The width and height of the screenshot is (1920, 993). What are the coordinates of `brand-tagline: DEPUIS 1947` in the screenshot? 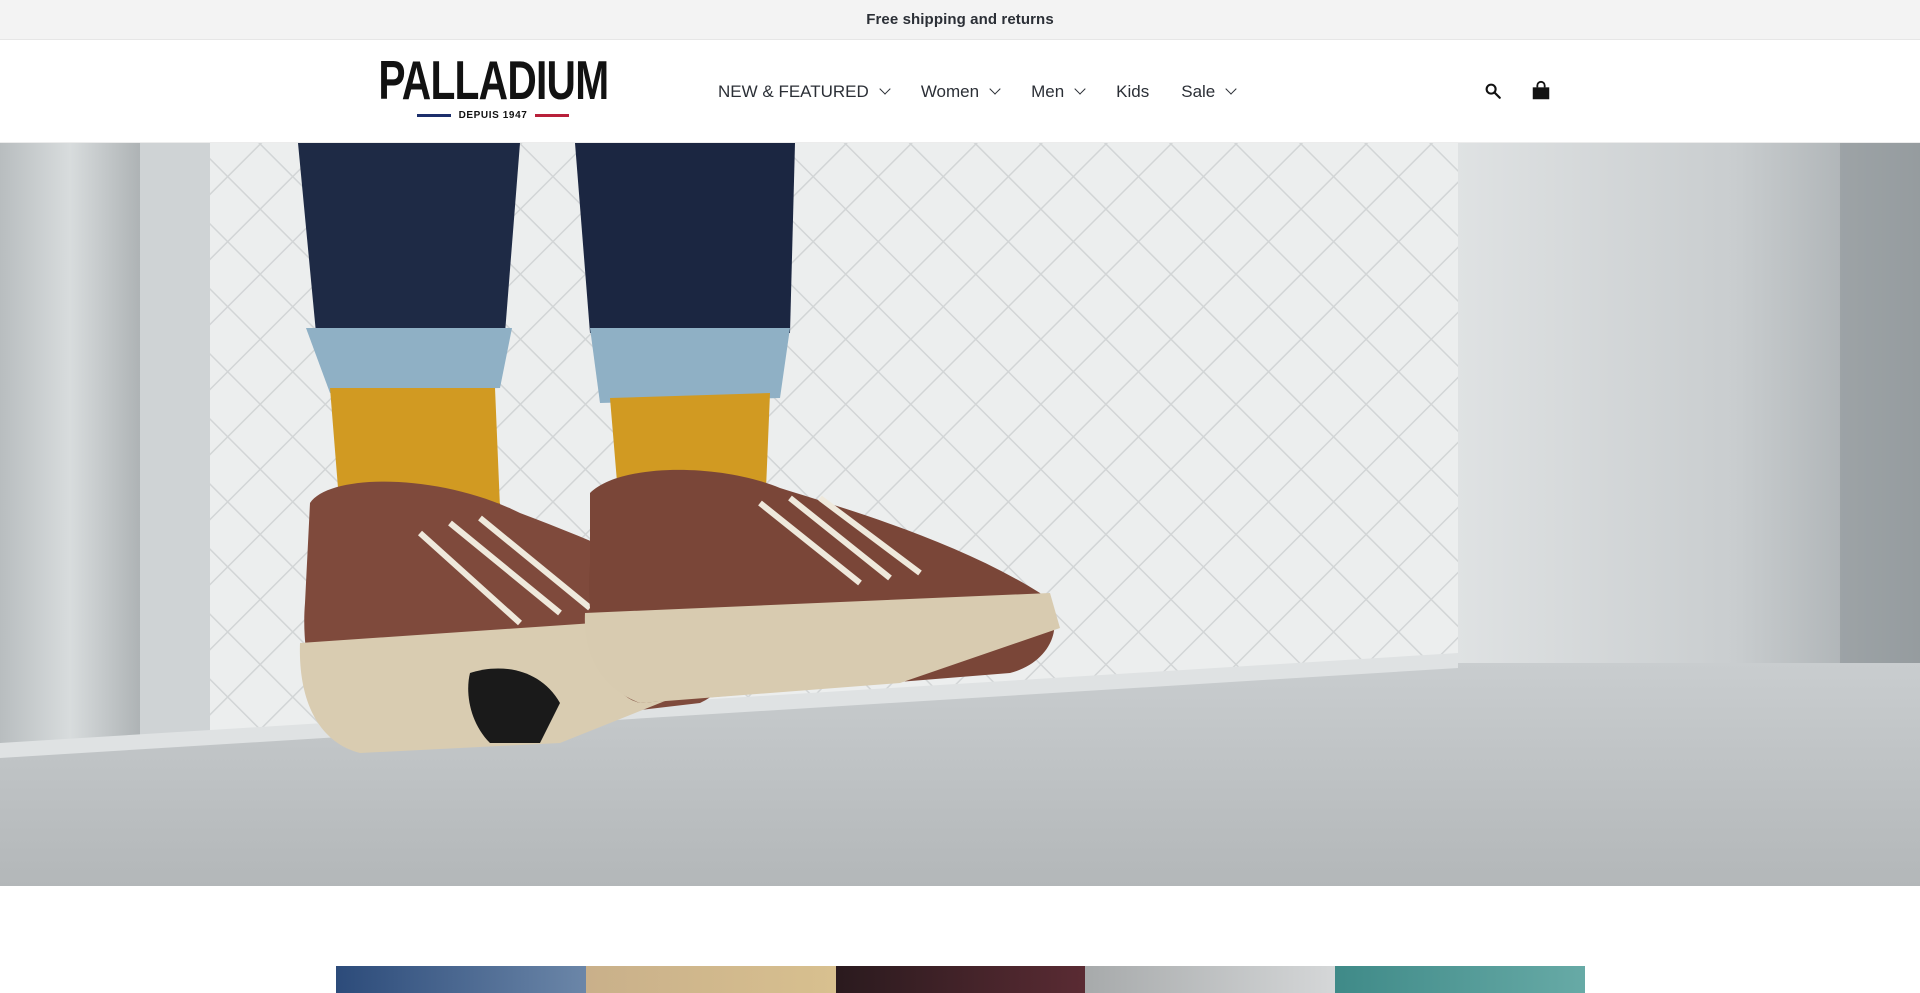 It's located at (493, 115).